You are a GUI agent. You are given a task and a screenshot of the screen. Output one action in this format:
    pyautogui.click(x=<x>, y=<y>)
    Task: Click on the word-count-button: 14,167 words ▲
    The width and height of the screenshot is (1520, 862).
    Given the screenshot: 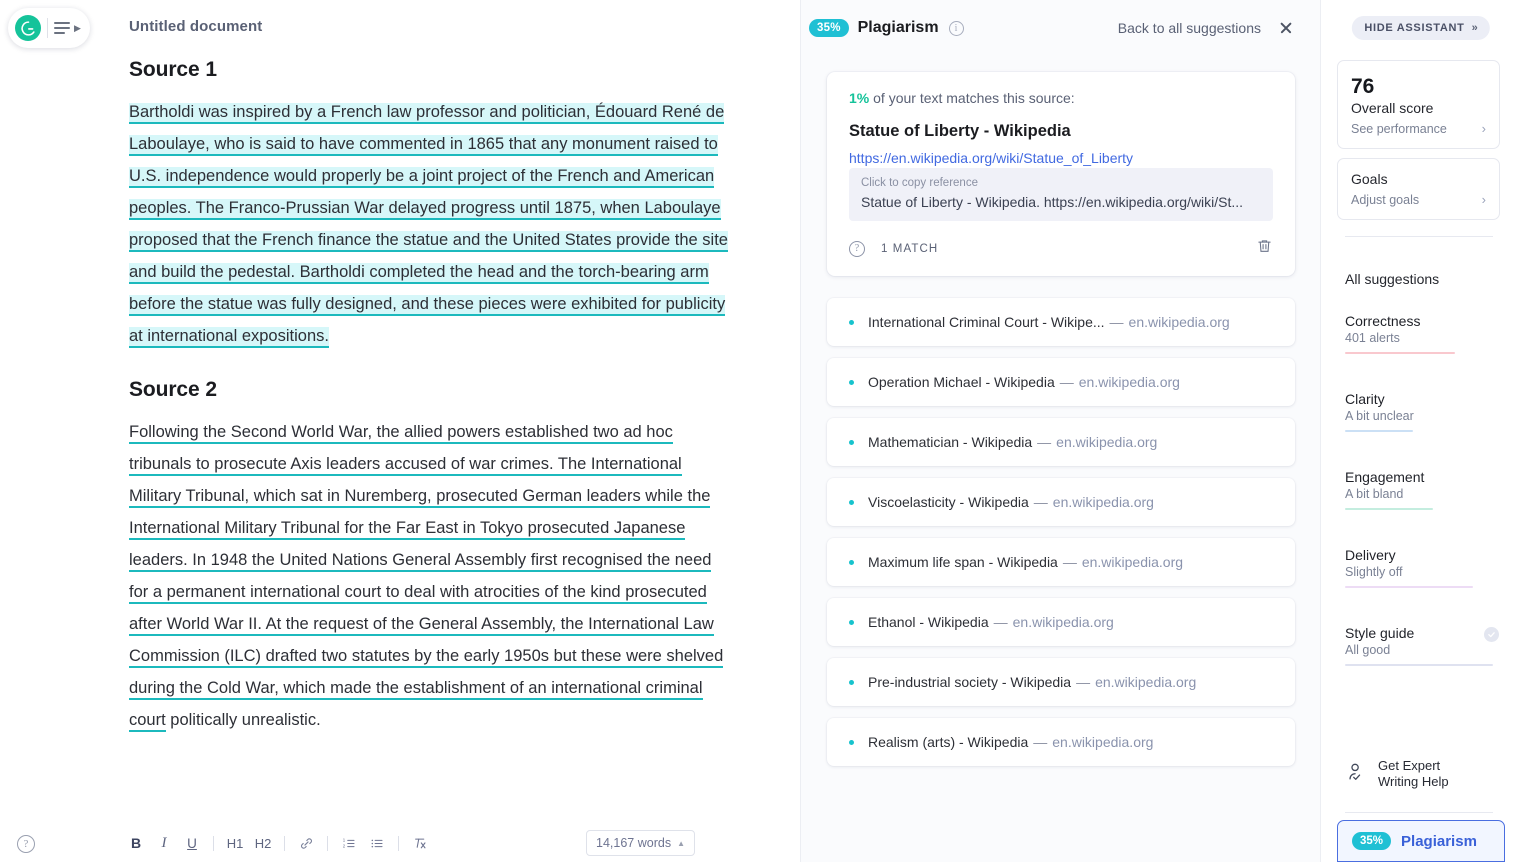 What is the action you would take?
    pyautogui.click(x=640, y=843)
    